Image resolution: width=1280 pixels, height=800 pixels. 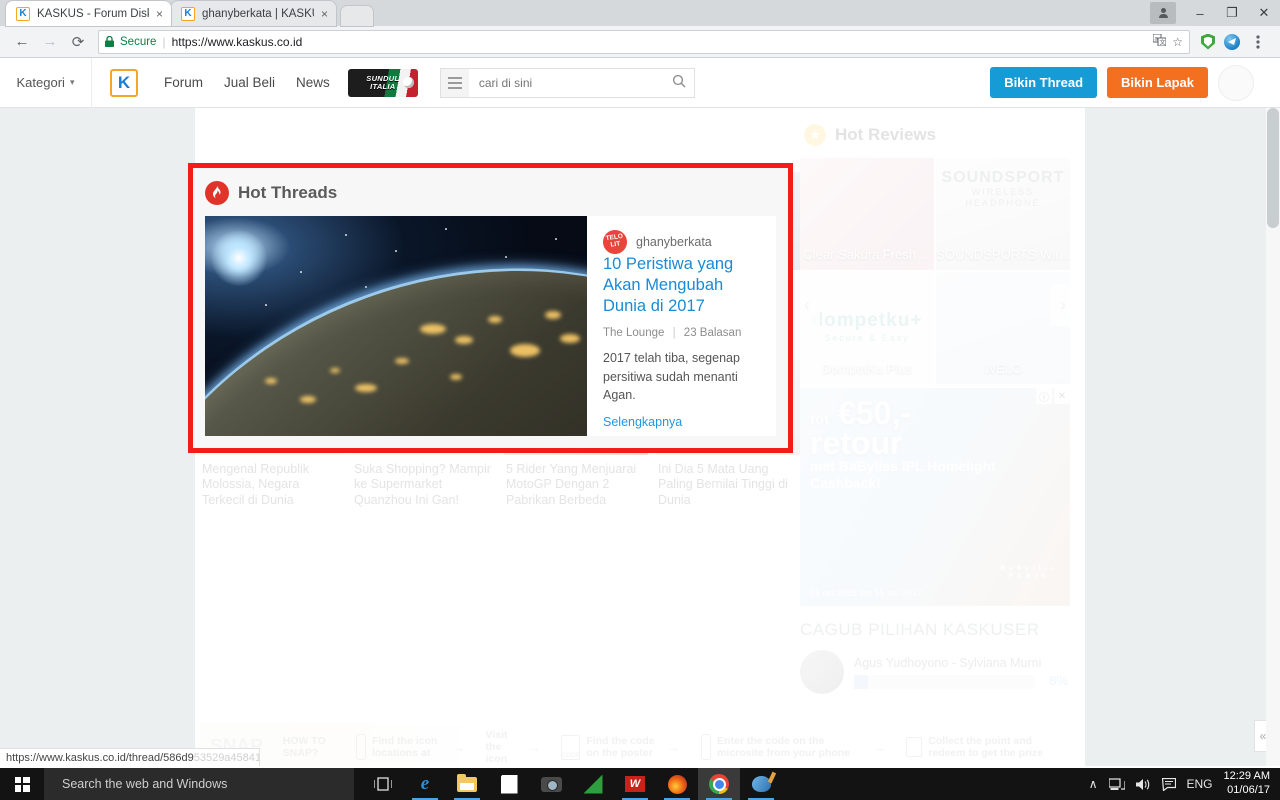 I want to click on taskbar-store-icon, so click(x=509, y=784).